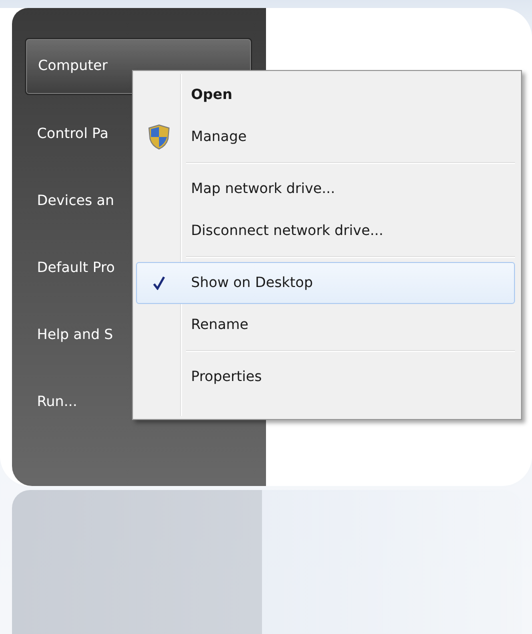 The height and width of the screenshot is (634, 532). What do you see at coordinates (71, 201) in the screenshot?
I see `start-menu-item: Devices an` at bounding box center [71, 201].